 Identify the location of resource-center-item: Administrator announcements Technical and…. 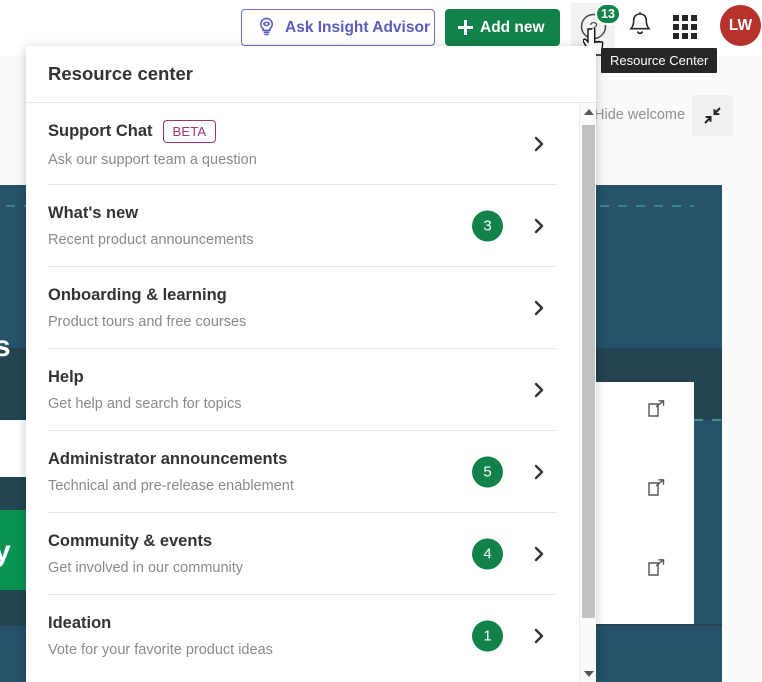
(302, 472).